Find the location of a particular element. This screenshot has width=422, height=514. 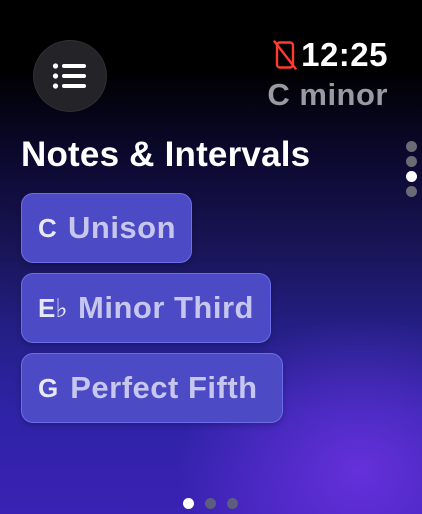

status-bar: 12:25 is located at coordinates (330, 54).